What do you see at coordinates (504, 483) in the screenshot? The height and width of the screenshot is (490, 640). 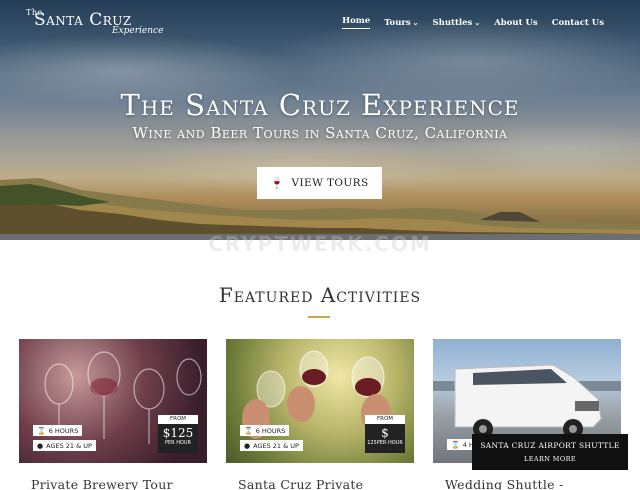 I see `card-title: Wedding Shuttle -` at bounding box center [504, 483].